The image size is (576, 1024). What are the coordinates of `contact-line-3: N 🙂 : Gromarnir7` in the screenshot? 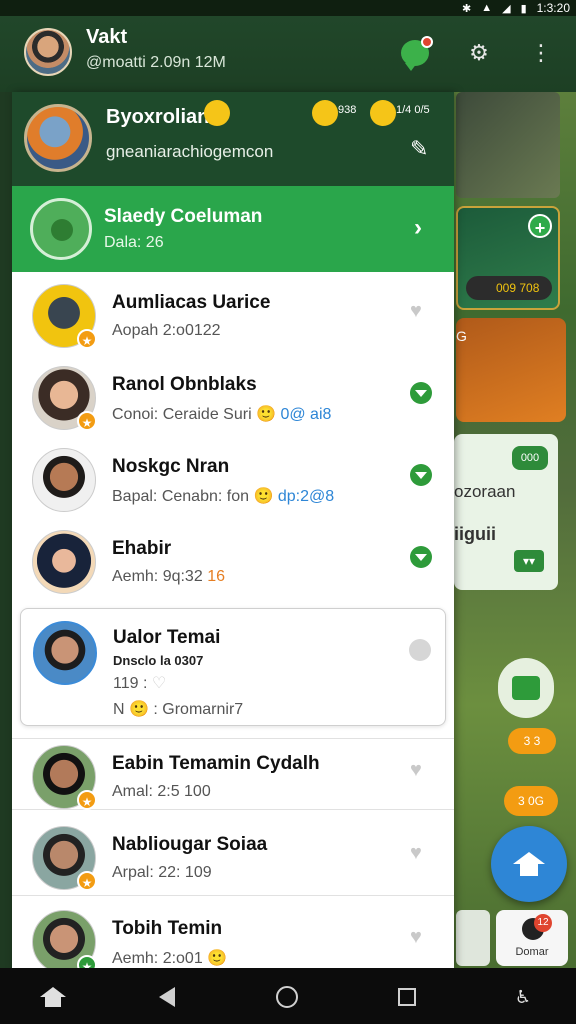 It's located at (178, 709).